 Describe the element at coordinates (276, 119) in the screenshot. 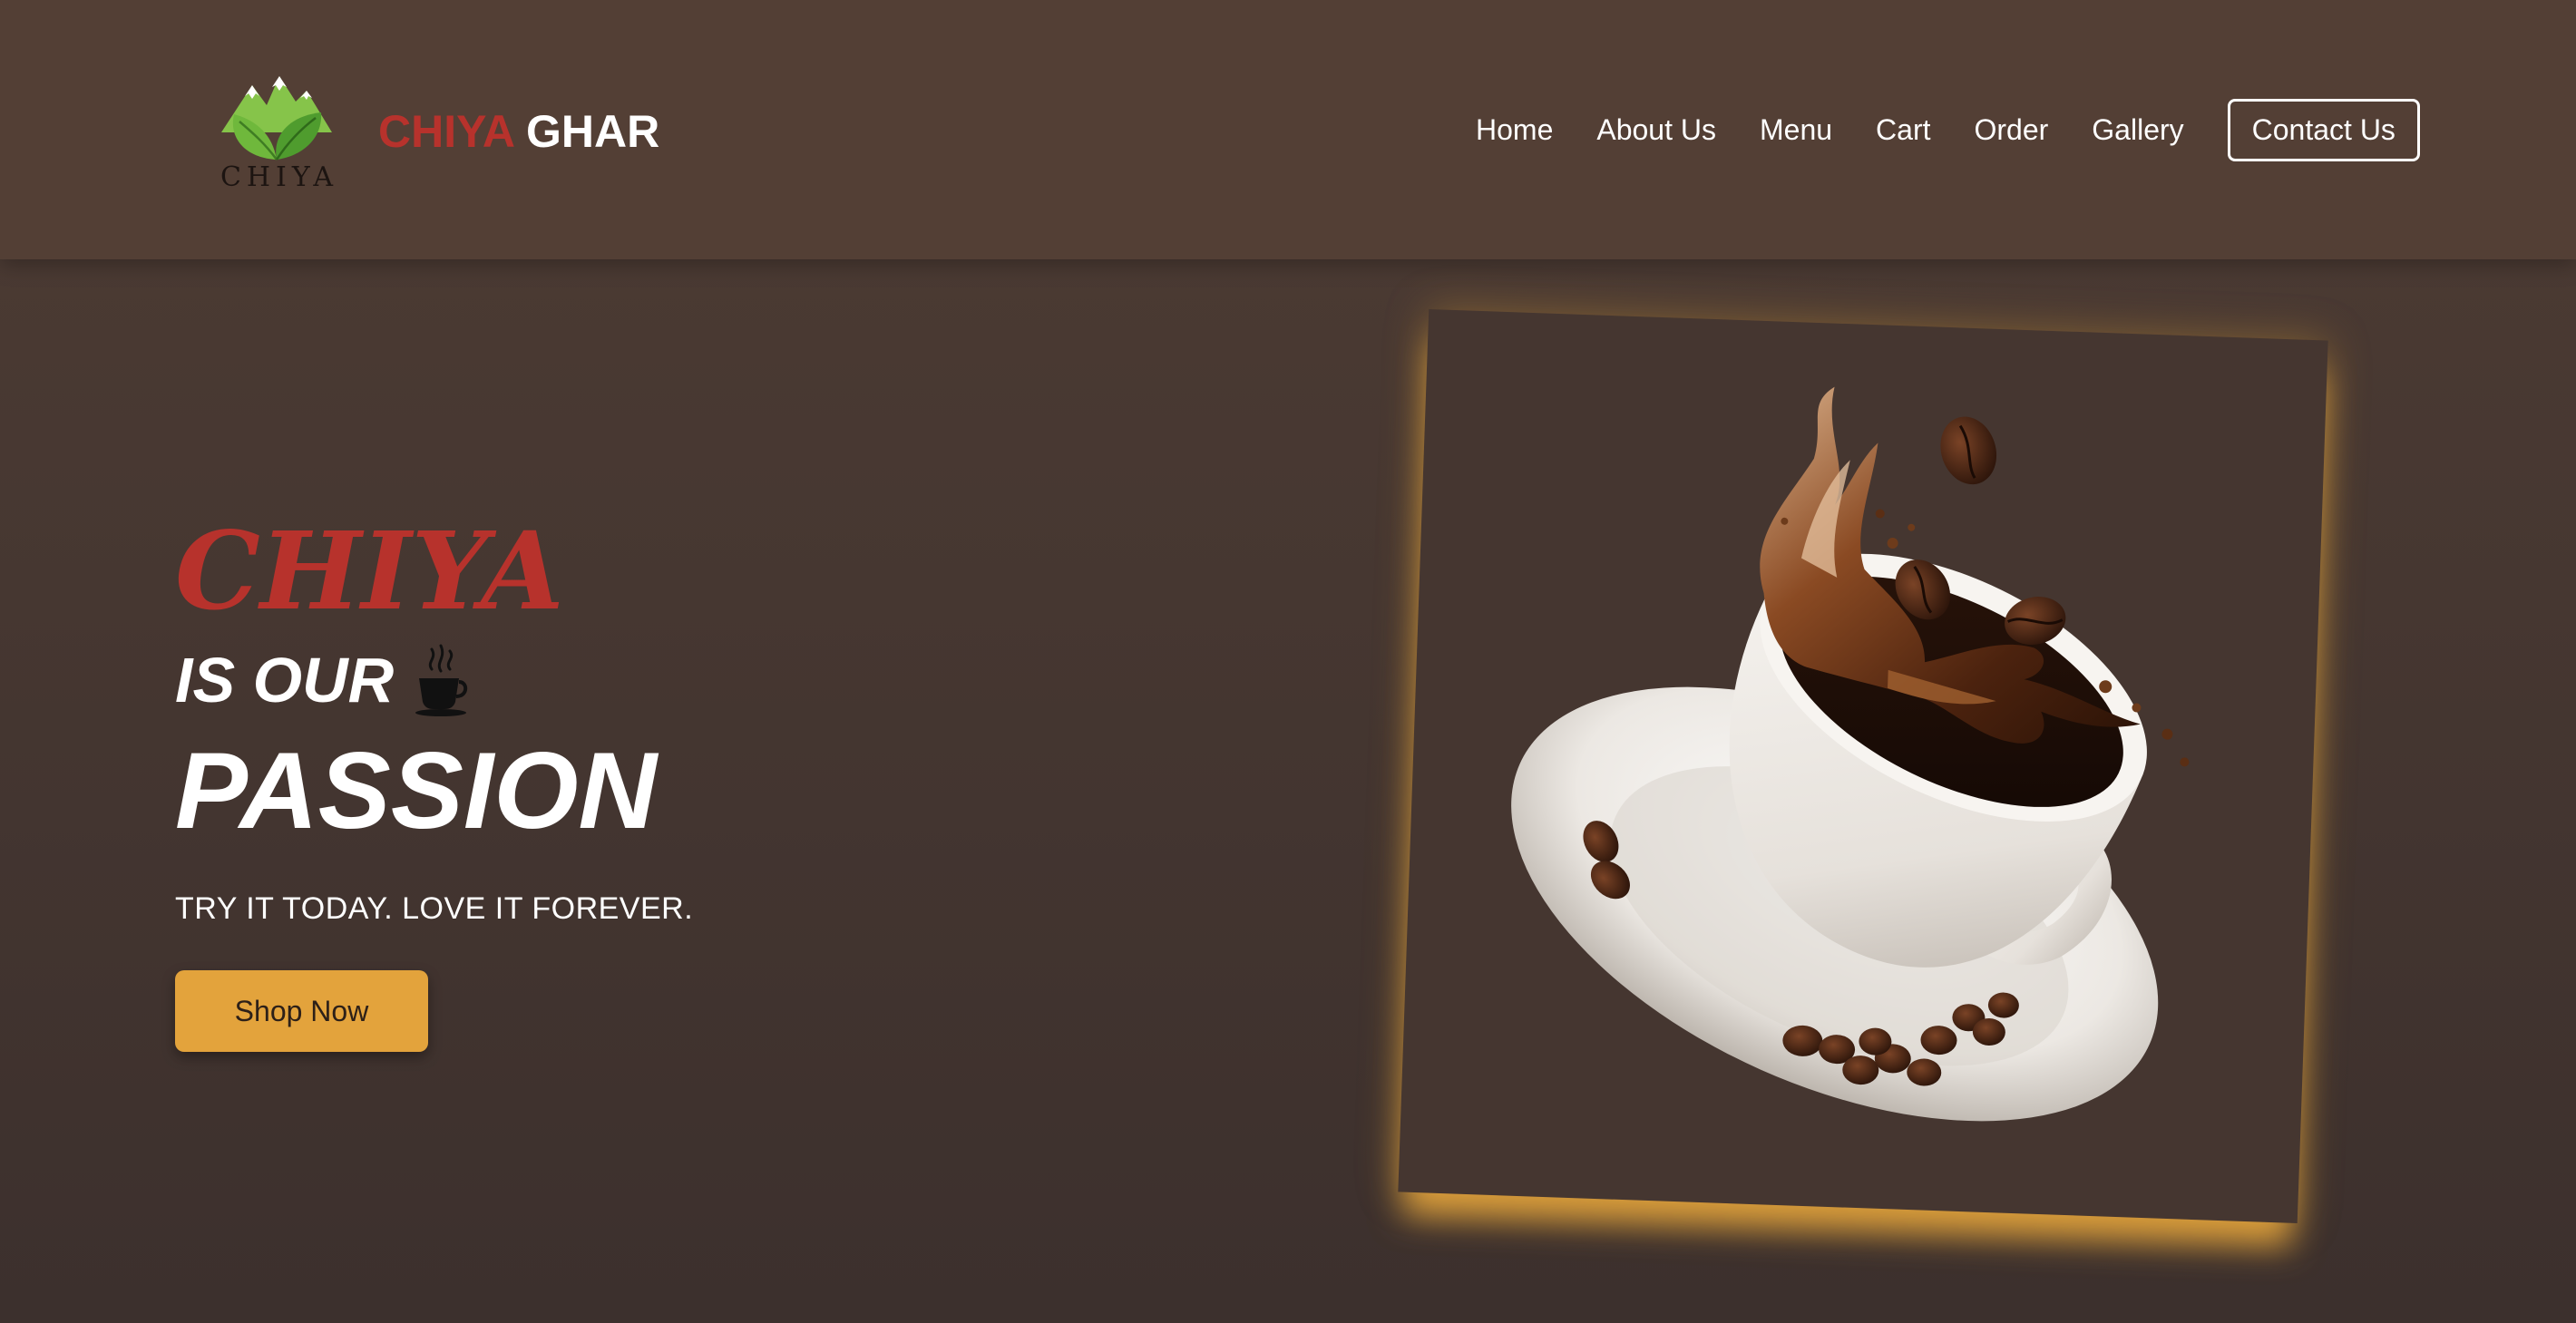

I see `mountain-leaf-icon` at that location.